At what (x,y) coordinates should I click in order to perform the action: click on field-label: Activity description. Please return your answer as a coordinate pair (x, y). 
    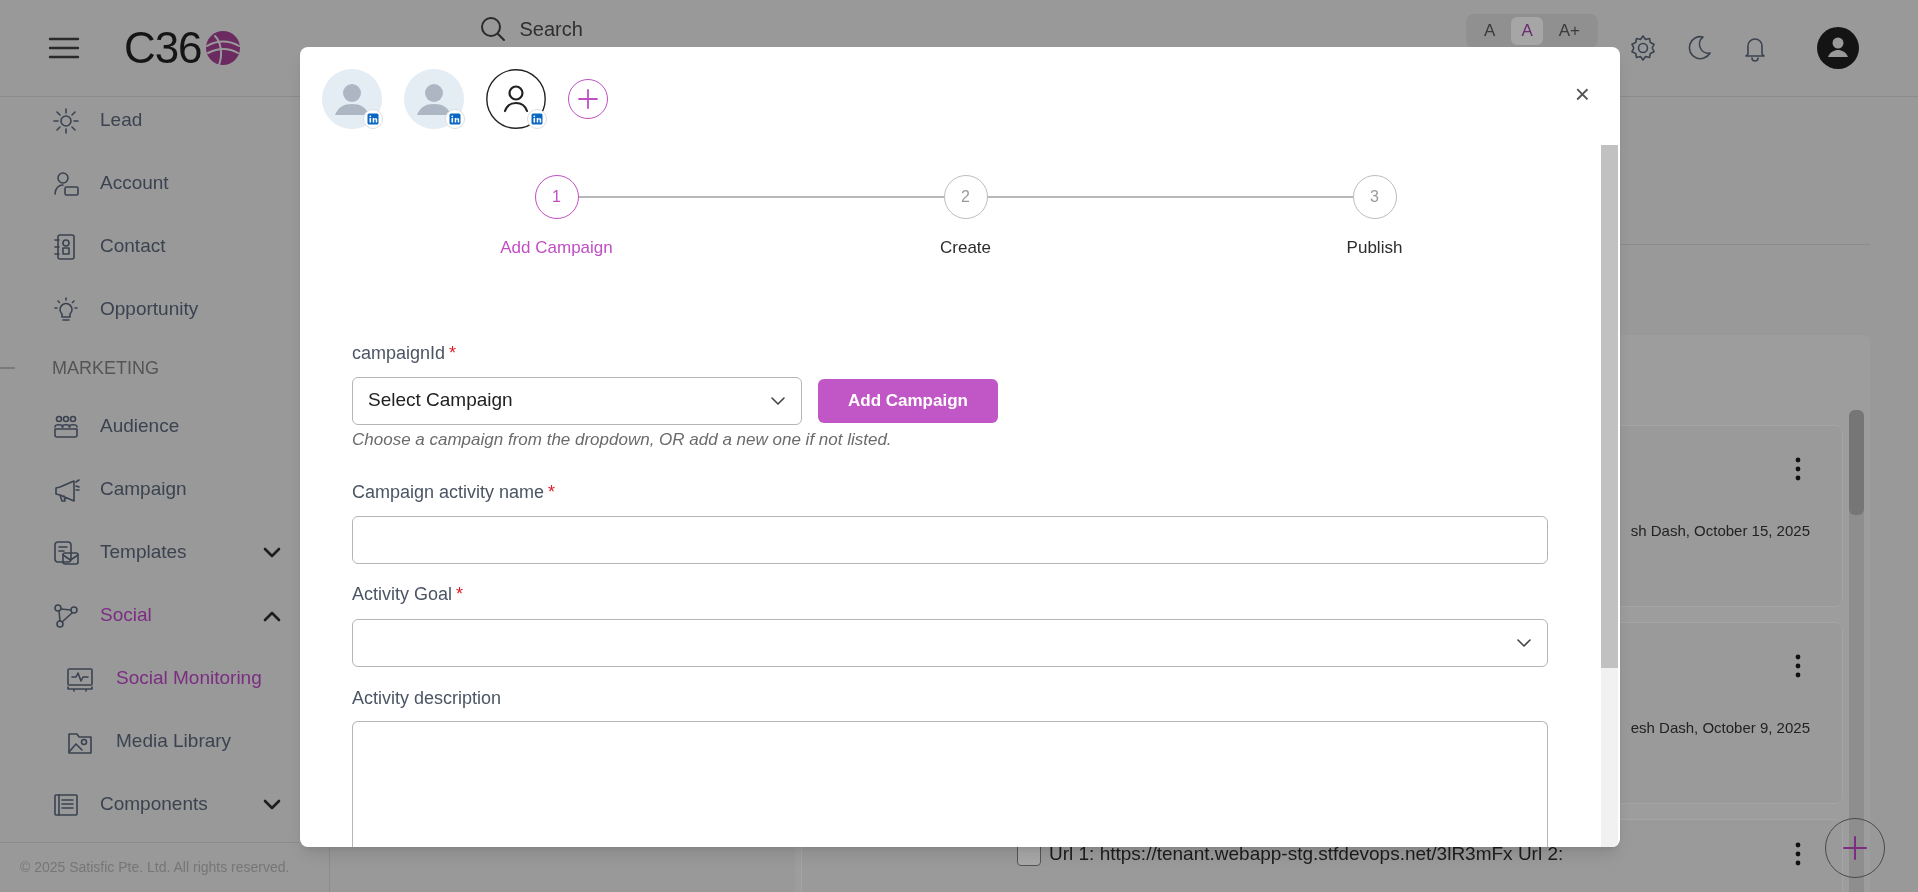
    Looking at the image, I should click on (427, 698).